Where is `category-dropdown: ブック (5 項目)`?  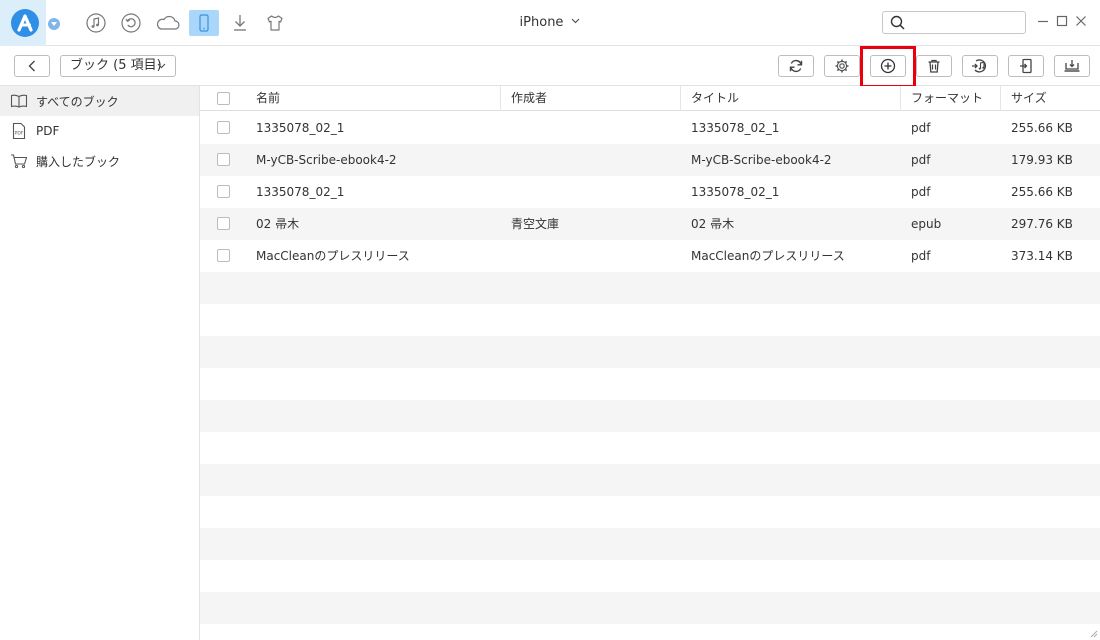
category-dropdown: ブック (5 項目) is located at coordinates (118, 66).